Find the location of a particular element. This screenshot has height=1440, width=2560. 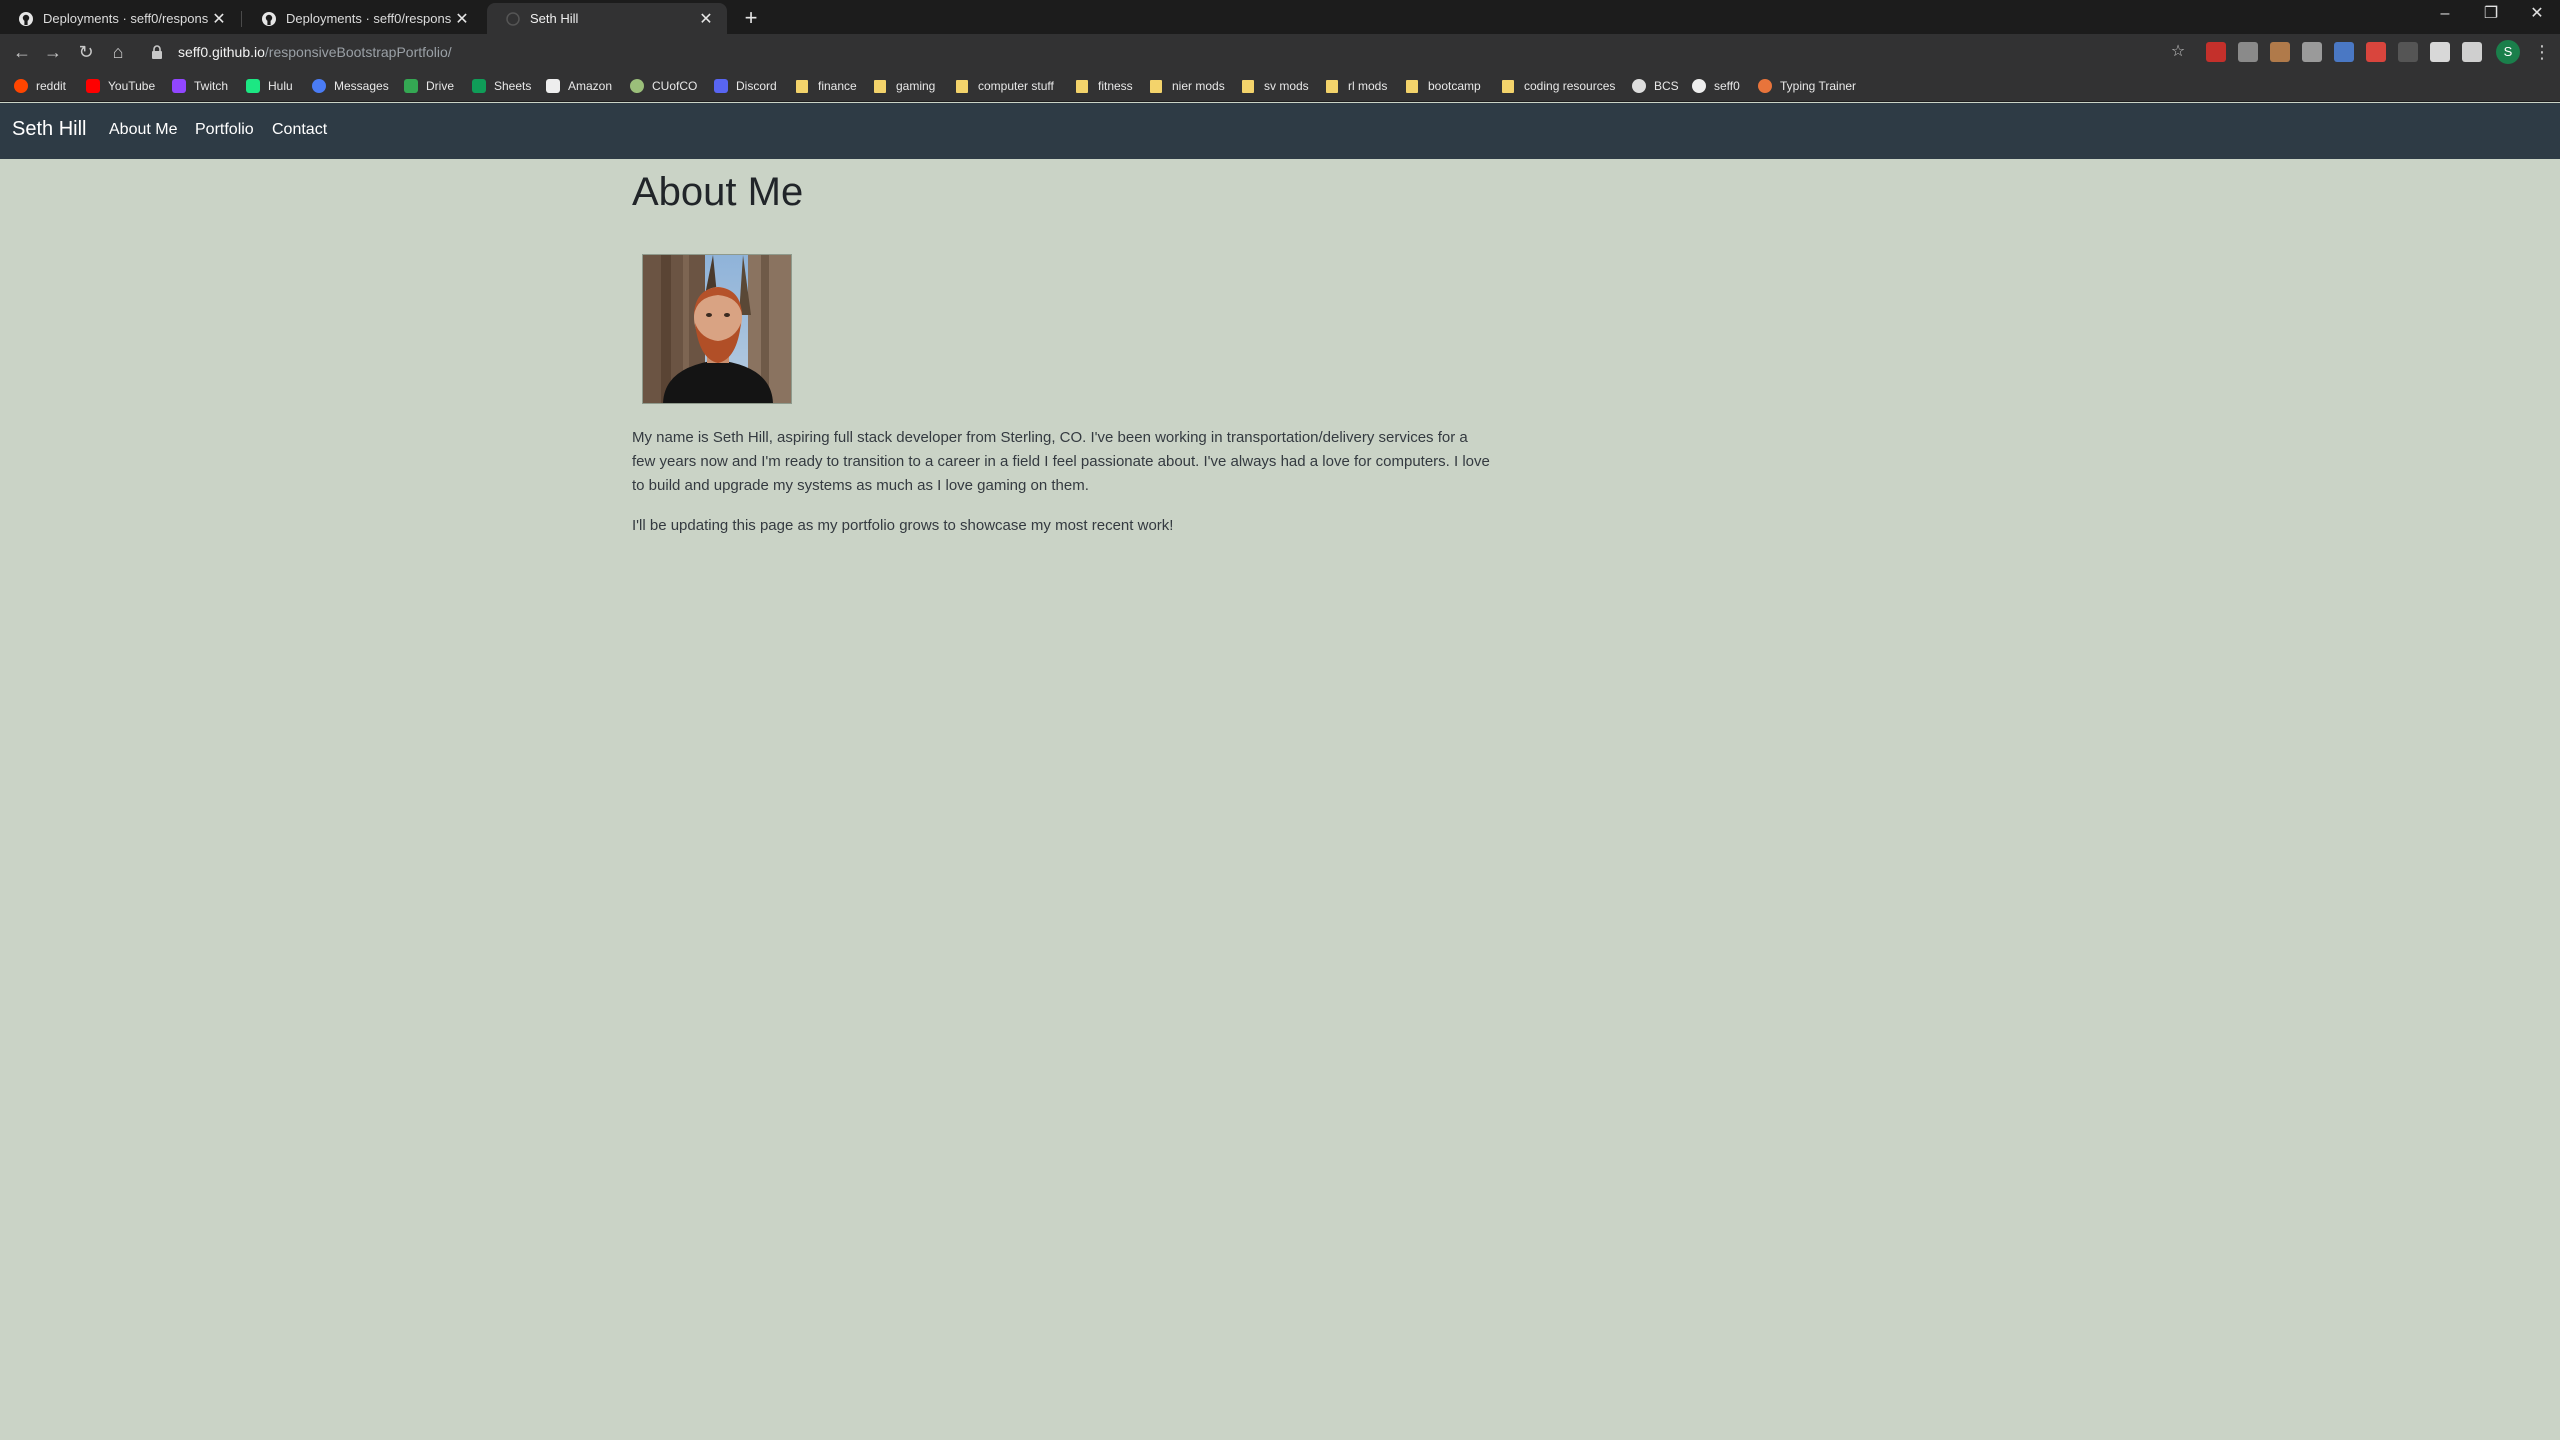

bookmark-discord: Discord is located at coordinates (745, 86).